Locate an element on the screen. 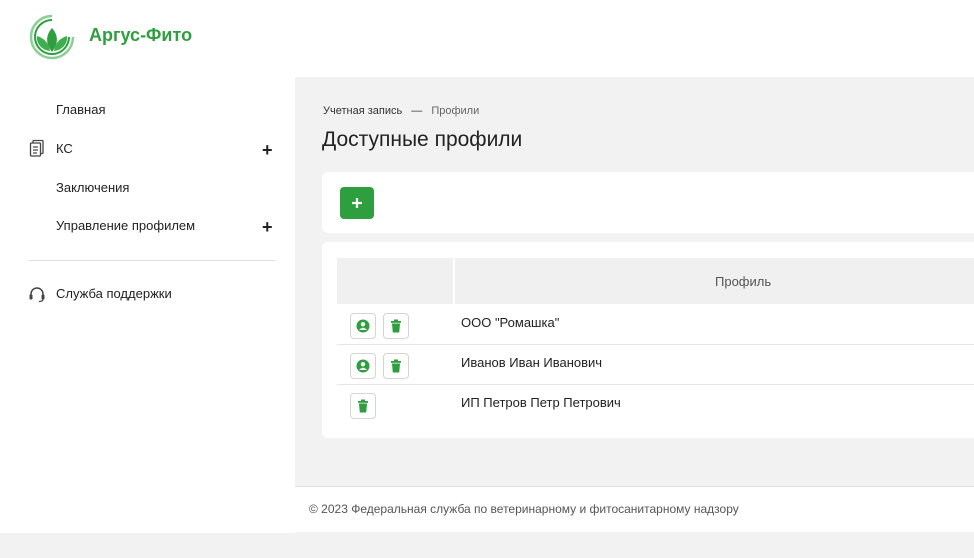 The height and width of the screenshot is (558, 974). column-header-actions is located at coordinates (395, 281).